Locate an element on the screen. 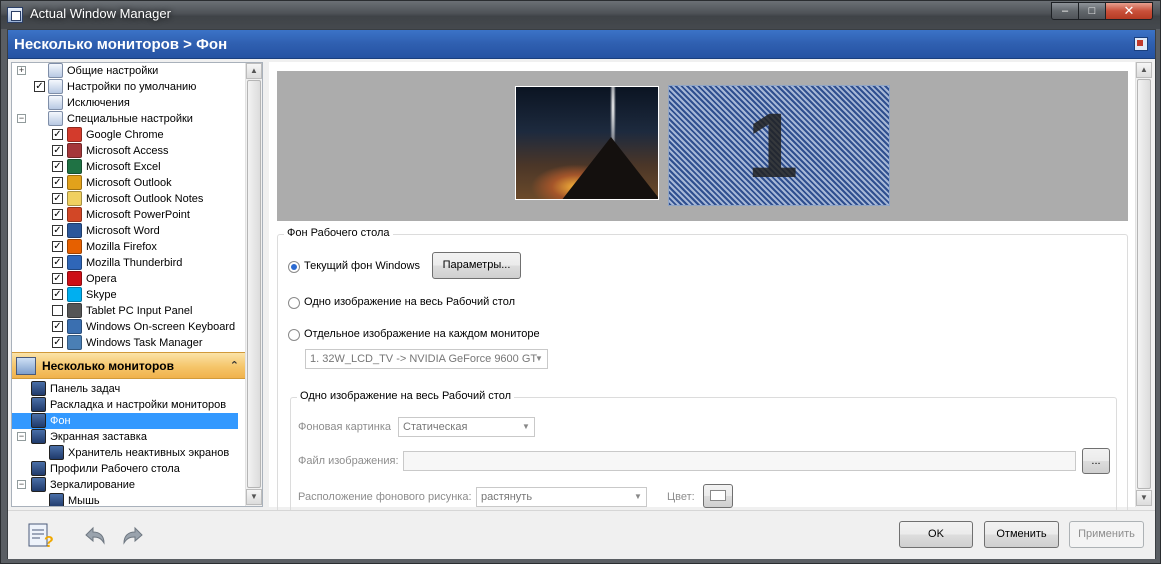  tree-item-app: ✓ Windows Task Manager is located at coordinates (128, 343).